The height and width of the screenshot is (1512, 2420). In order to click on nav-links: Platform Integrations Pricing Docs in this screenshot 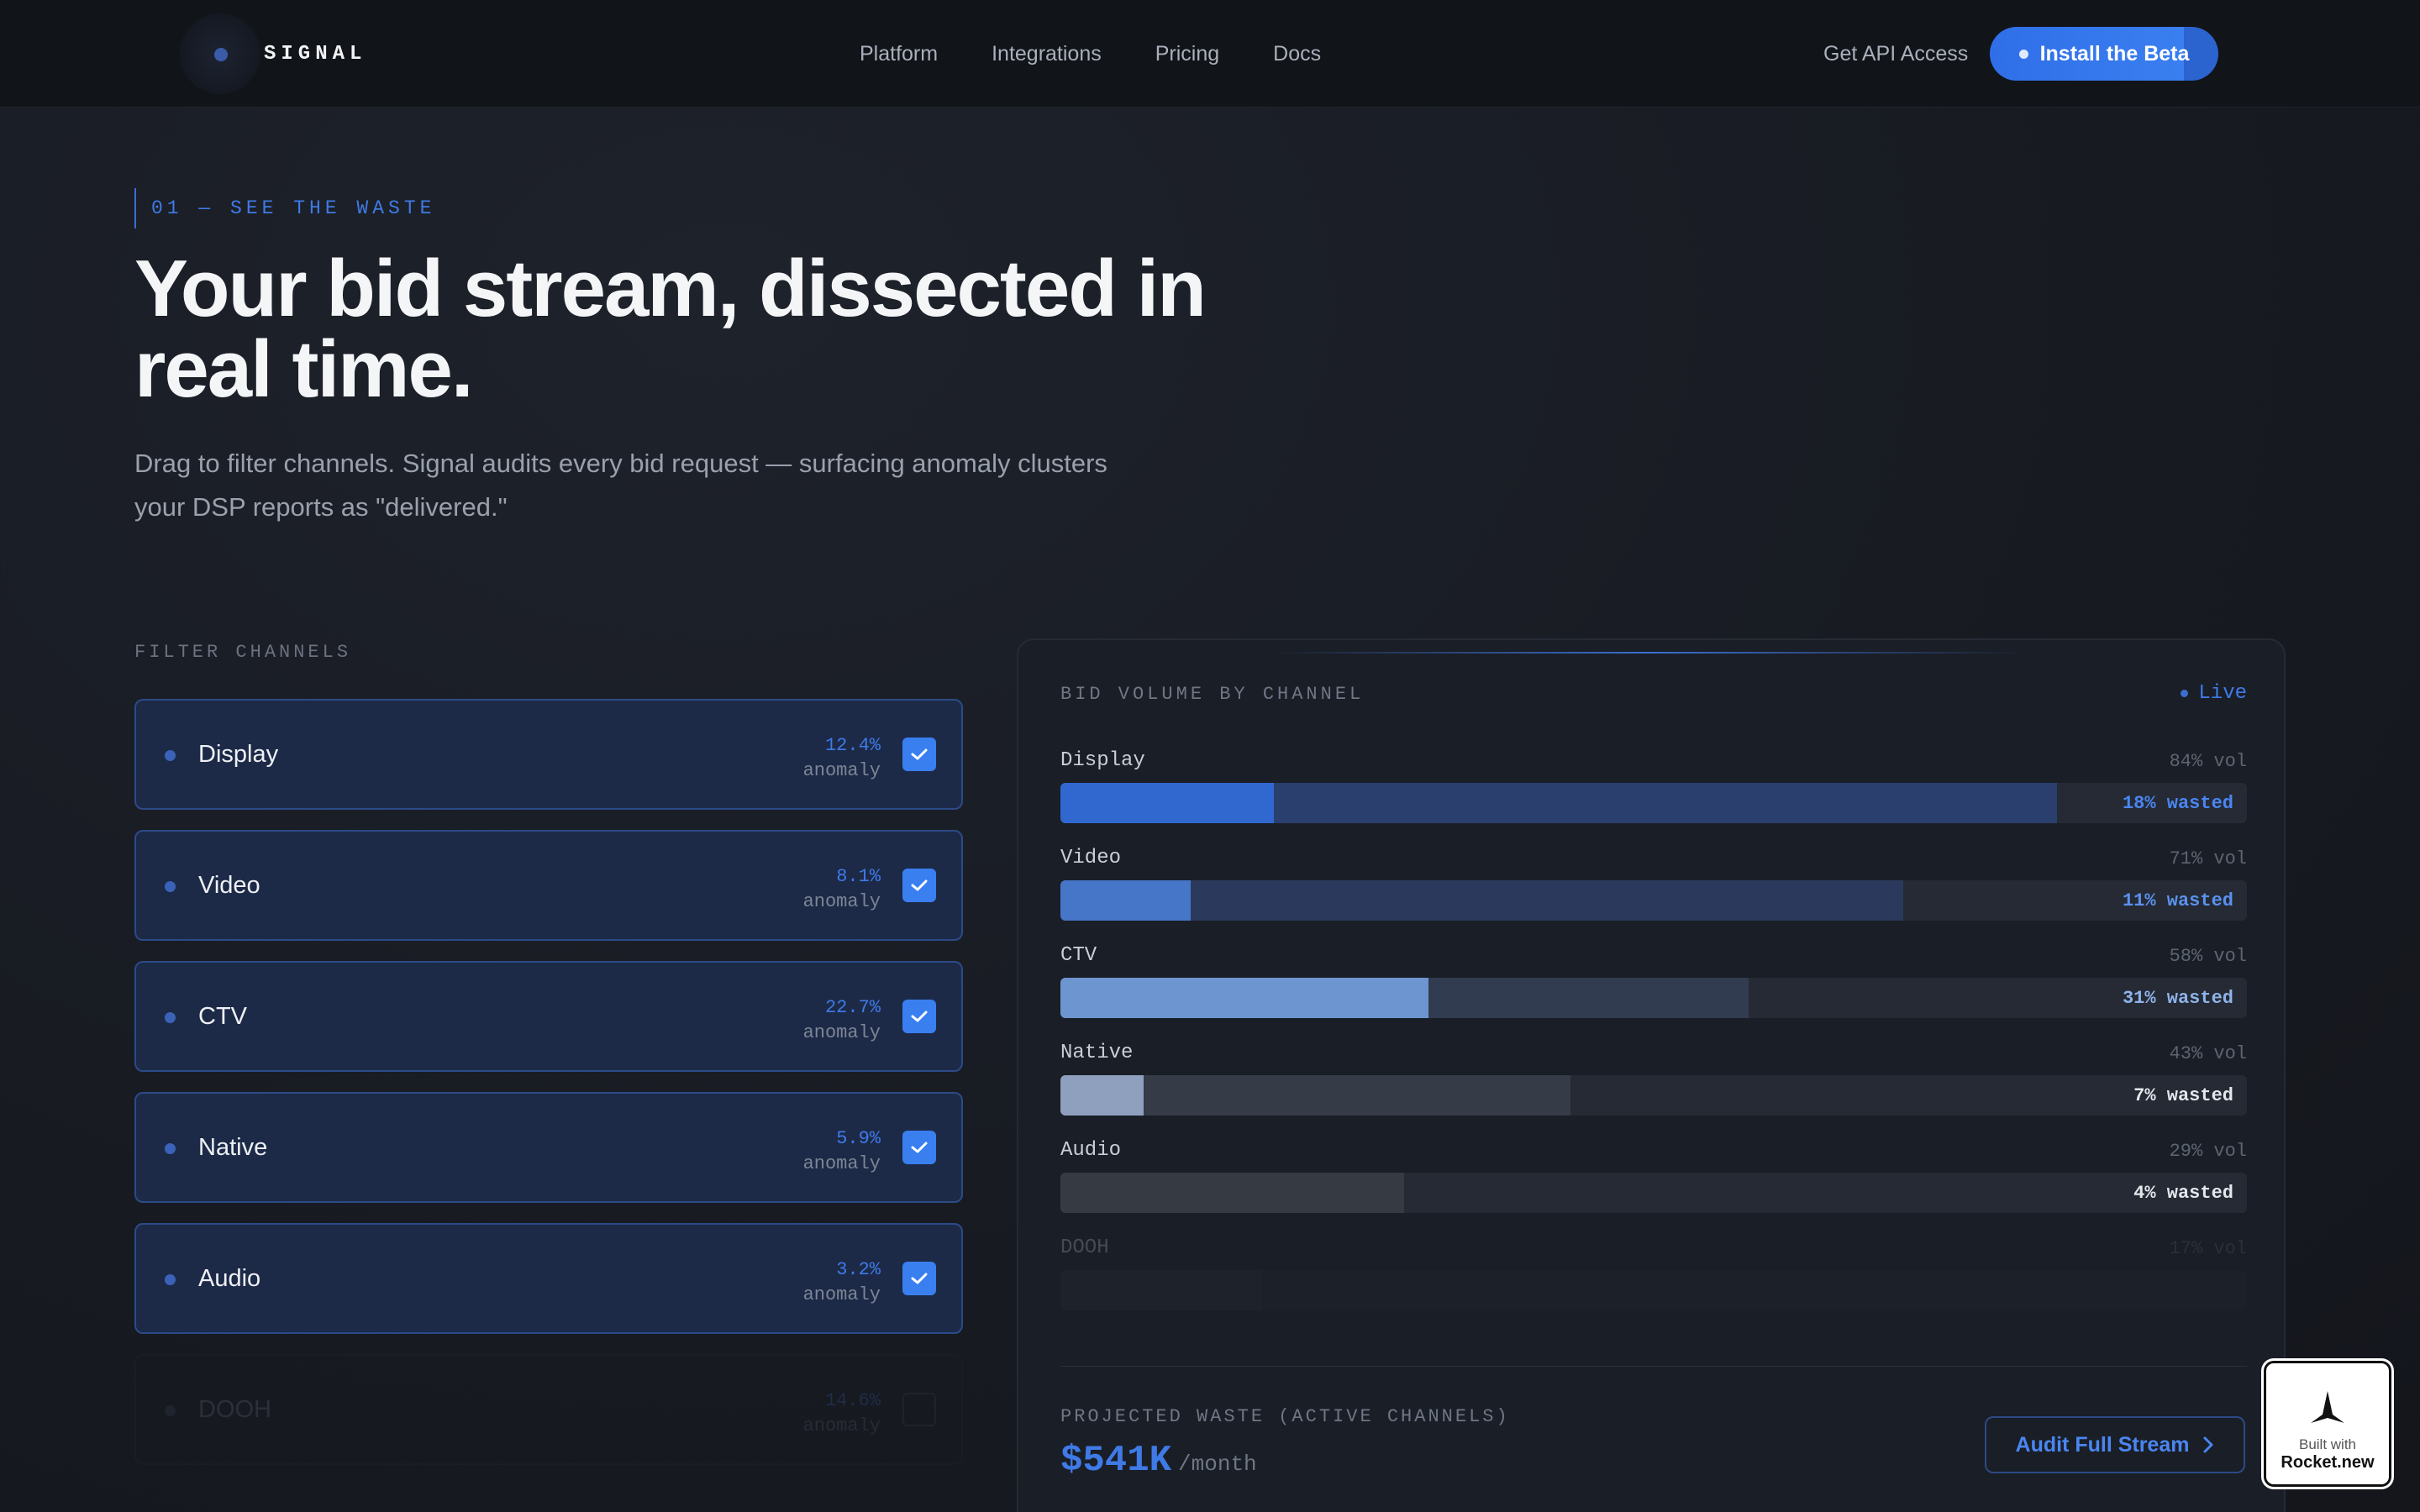, I will do `click(1090, 54)`.